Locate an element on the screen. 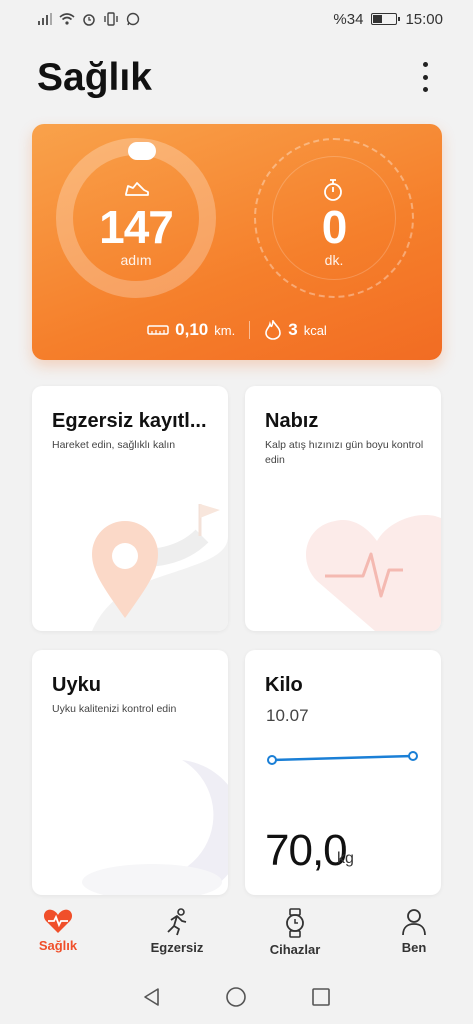 This screenshot has height=1024, width=473. flame-icon is located at coordinates (273, 330).